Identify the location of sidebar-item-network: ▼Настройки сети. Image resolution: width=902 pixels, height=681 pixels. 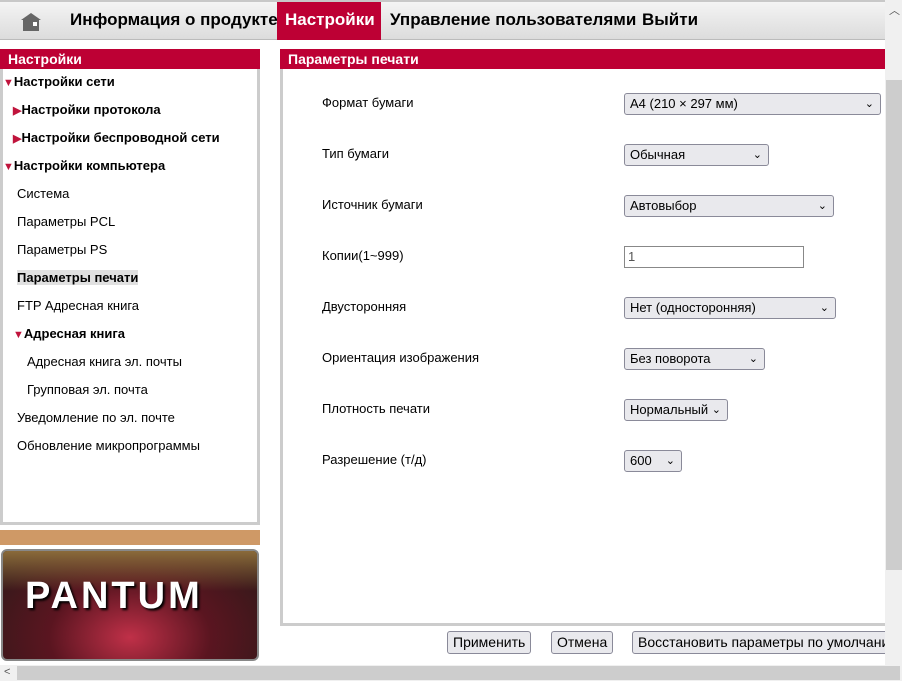
(59, 81).